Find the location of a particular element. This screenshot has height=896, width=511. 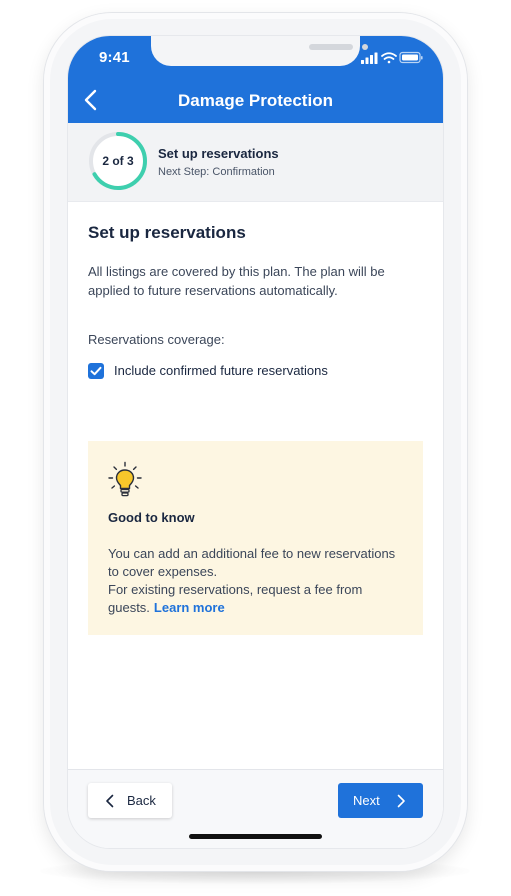

battery-icon is located at coordinates (411, 57).